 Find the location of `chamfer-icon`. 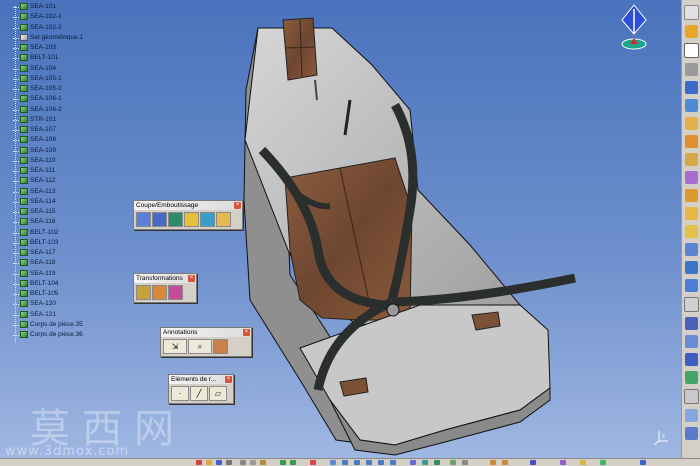

chamfer-icon is located at coordinates (691, 213).